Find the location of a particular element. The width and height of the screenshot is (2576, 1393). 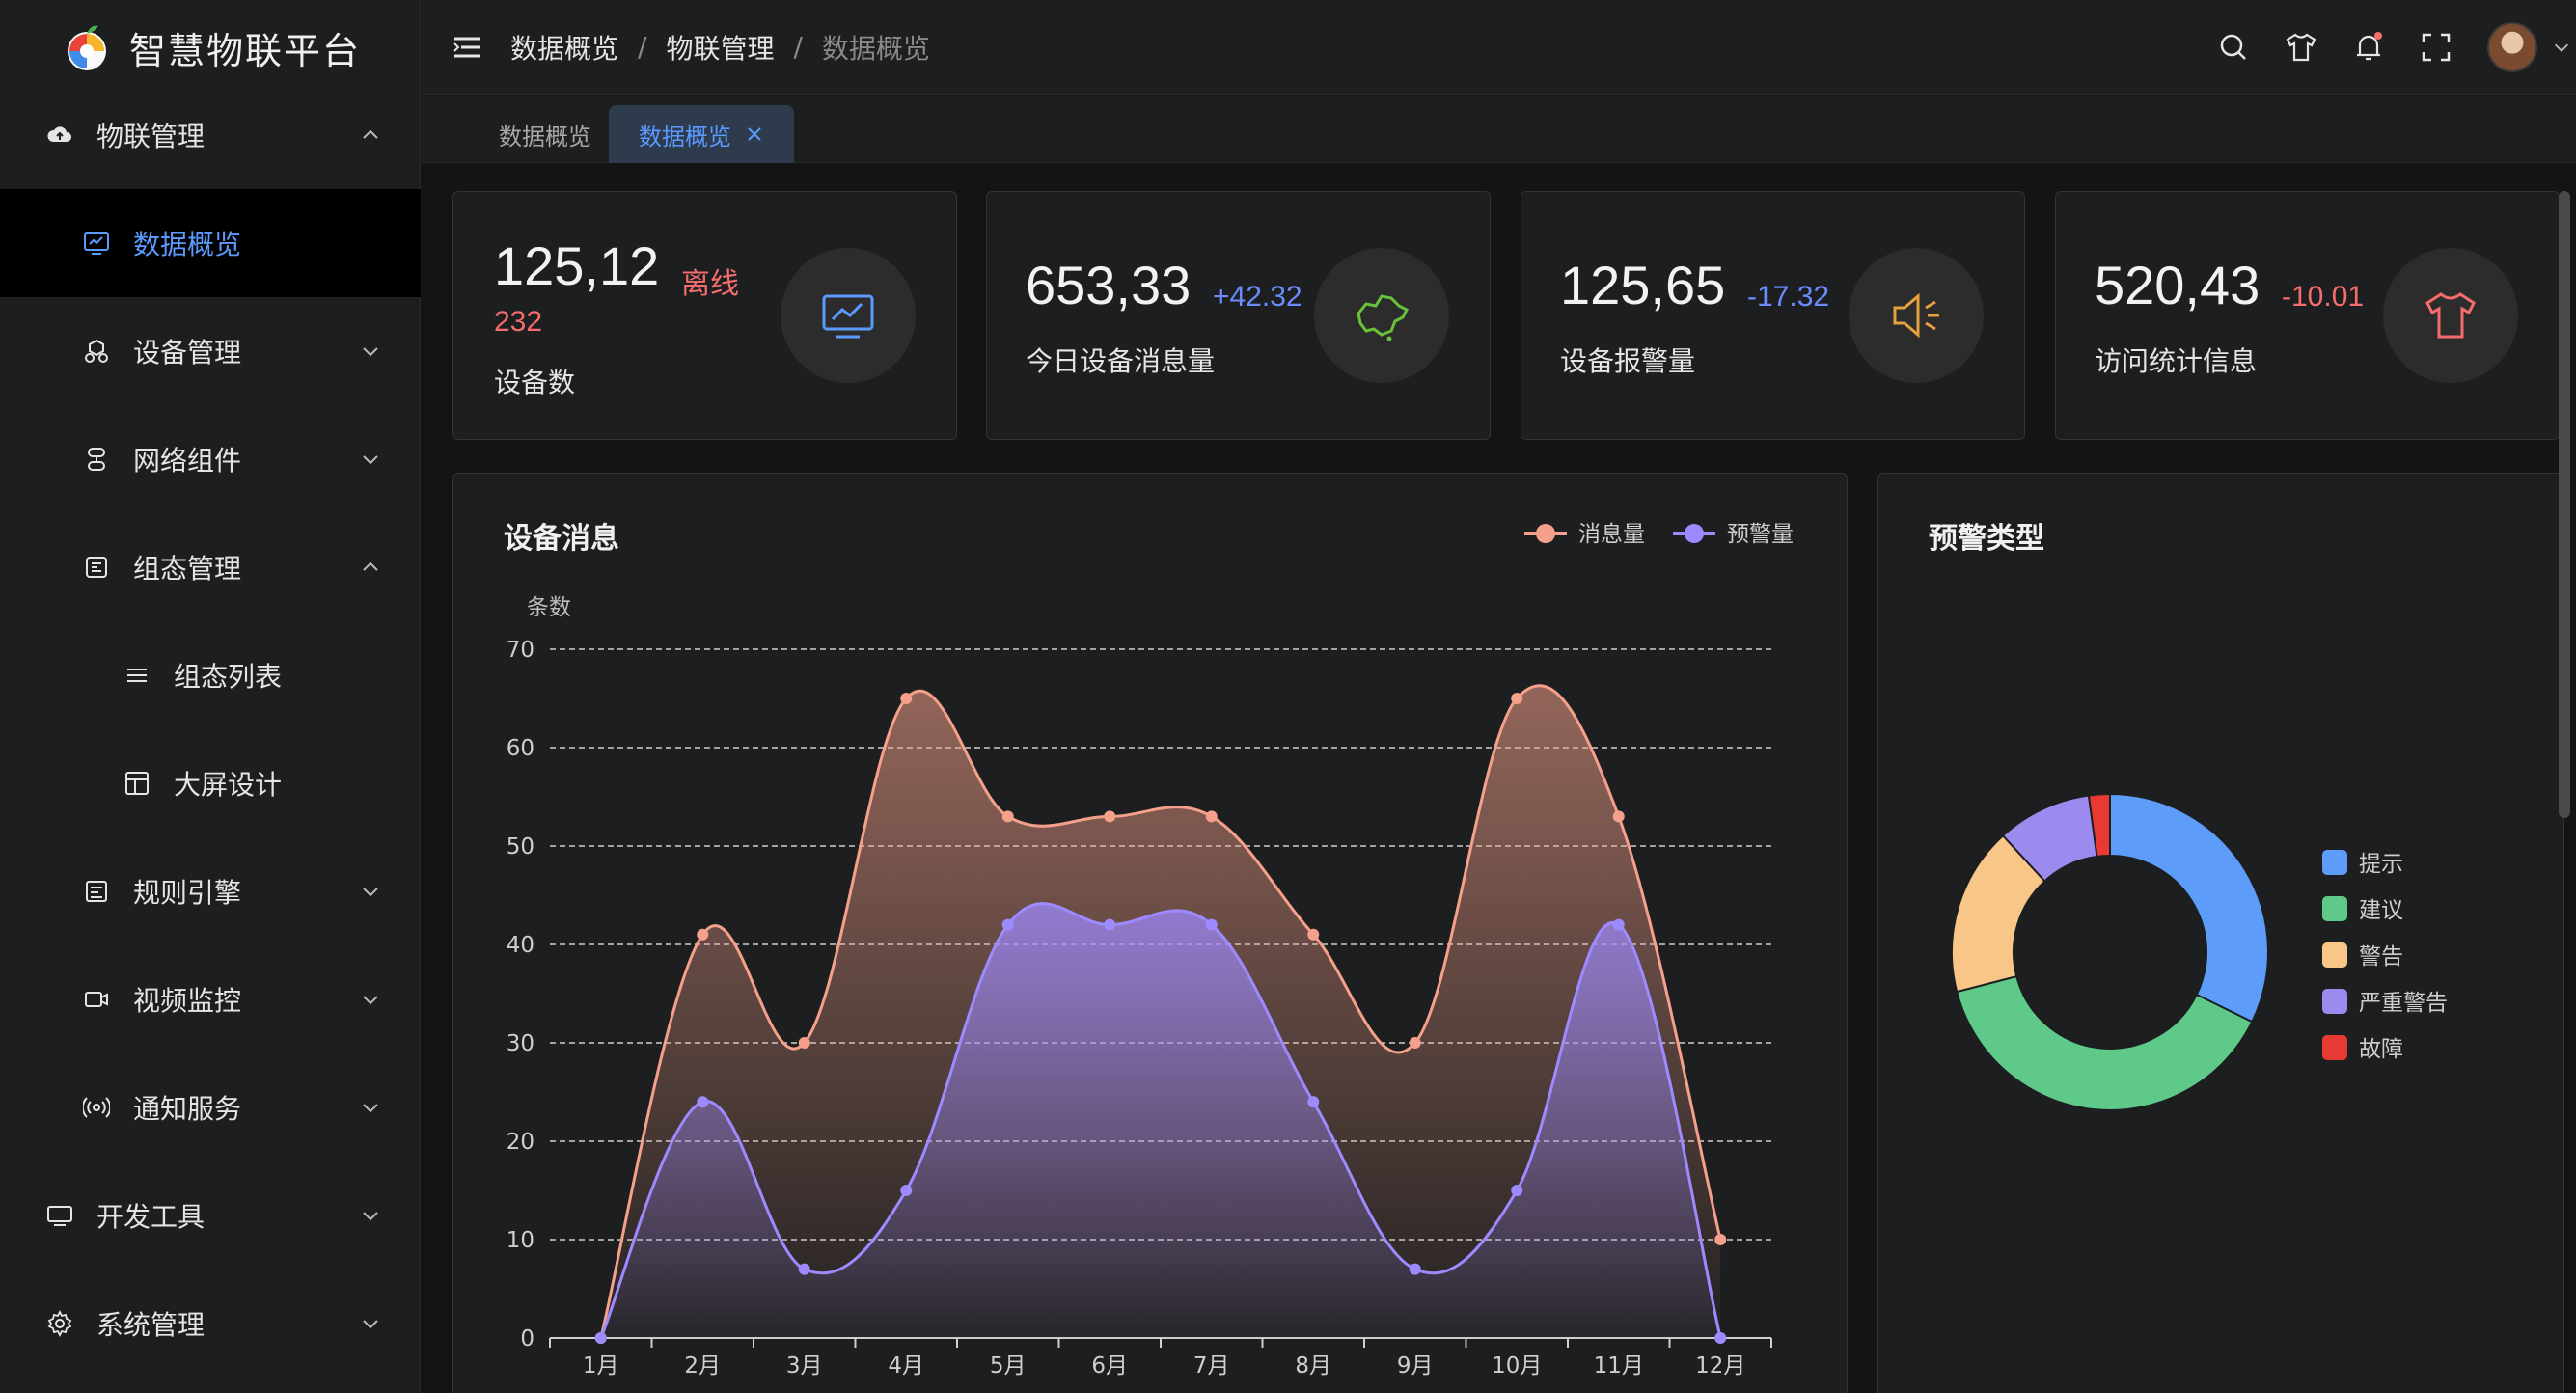

y-tick-label: 50 is located at coordinates (521, 847).